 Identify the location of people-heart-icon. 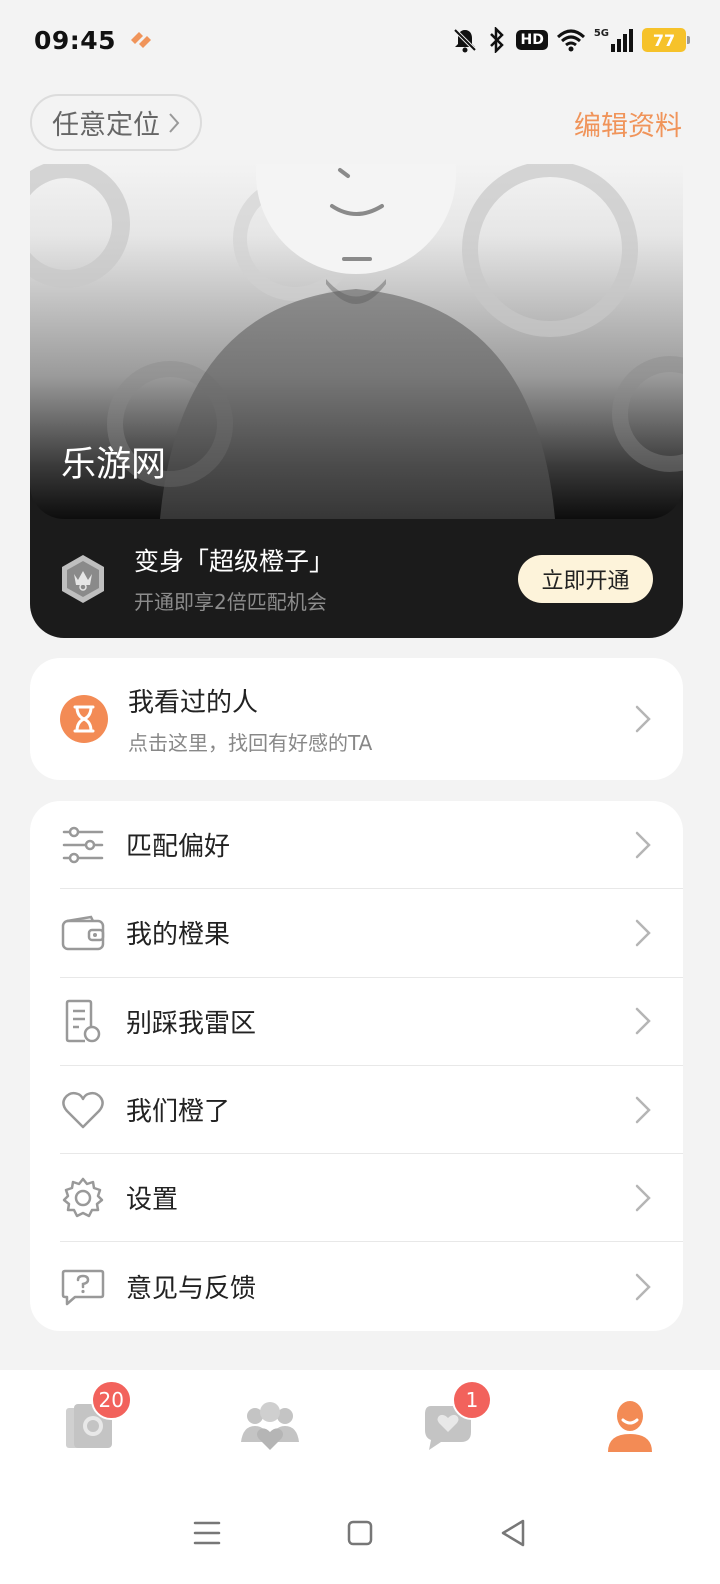
(270, 1426).